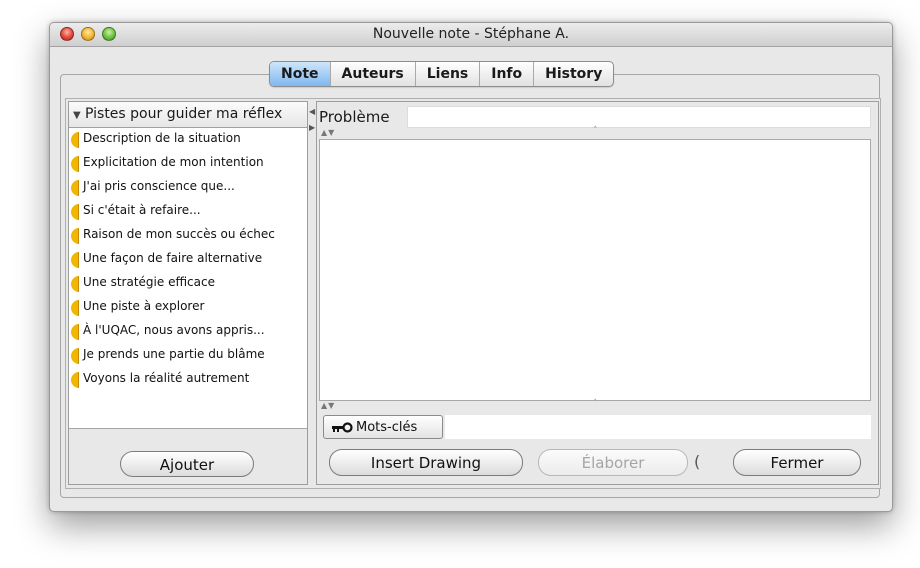 The height and width of the screenshot is (568, 920). Describe the element at coordinates (173, 258) in the screenshot. I see `list-item-label: Une façon de faire alternative` at that location.